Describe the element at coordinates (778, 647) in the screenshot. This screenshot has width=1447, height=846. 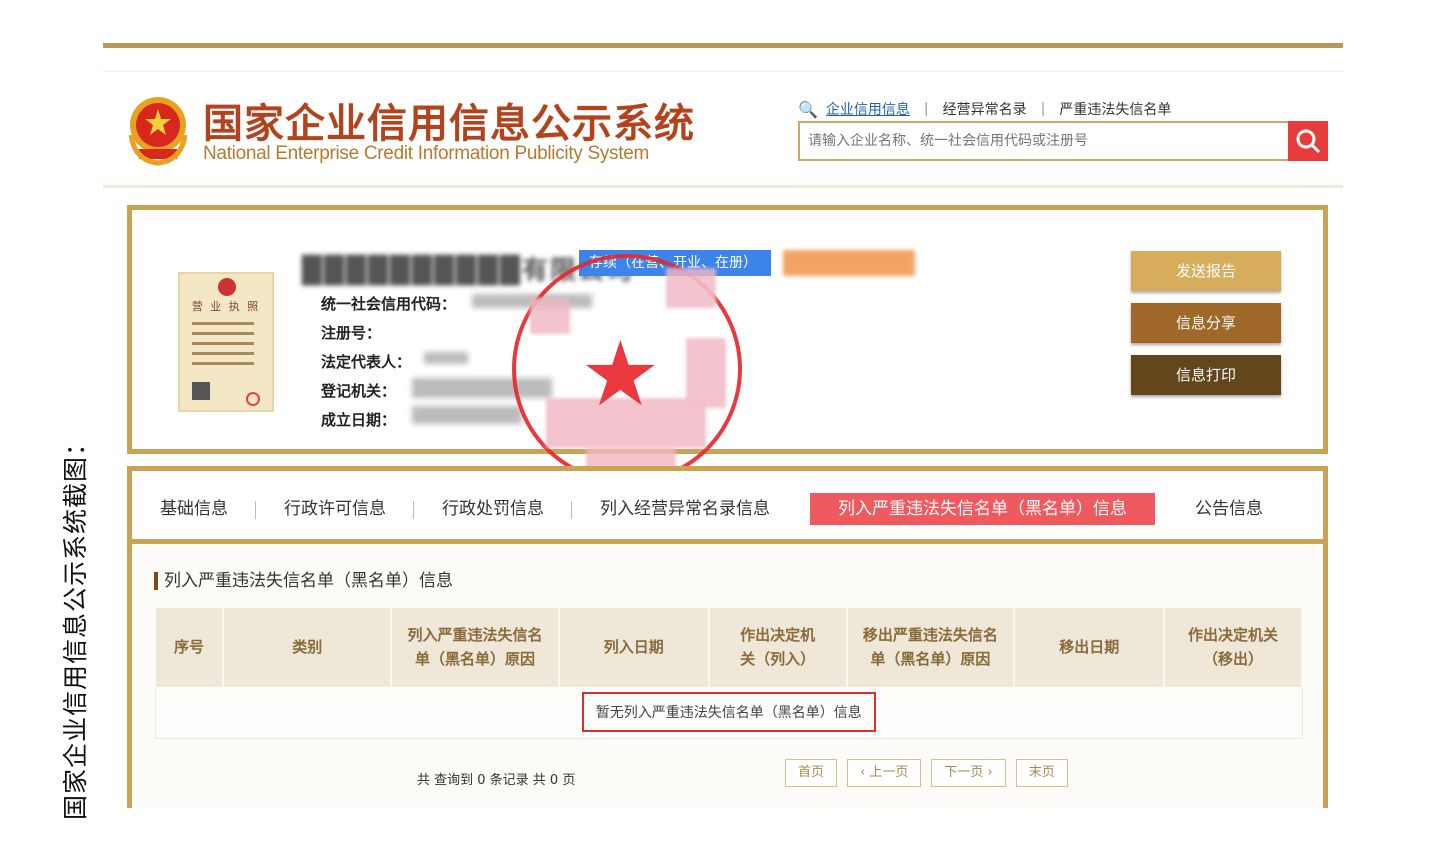
I see `col-header: 作出决定机关（列入）` at that location.